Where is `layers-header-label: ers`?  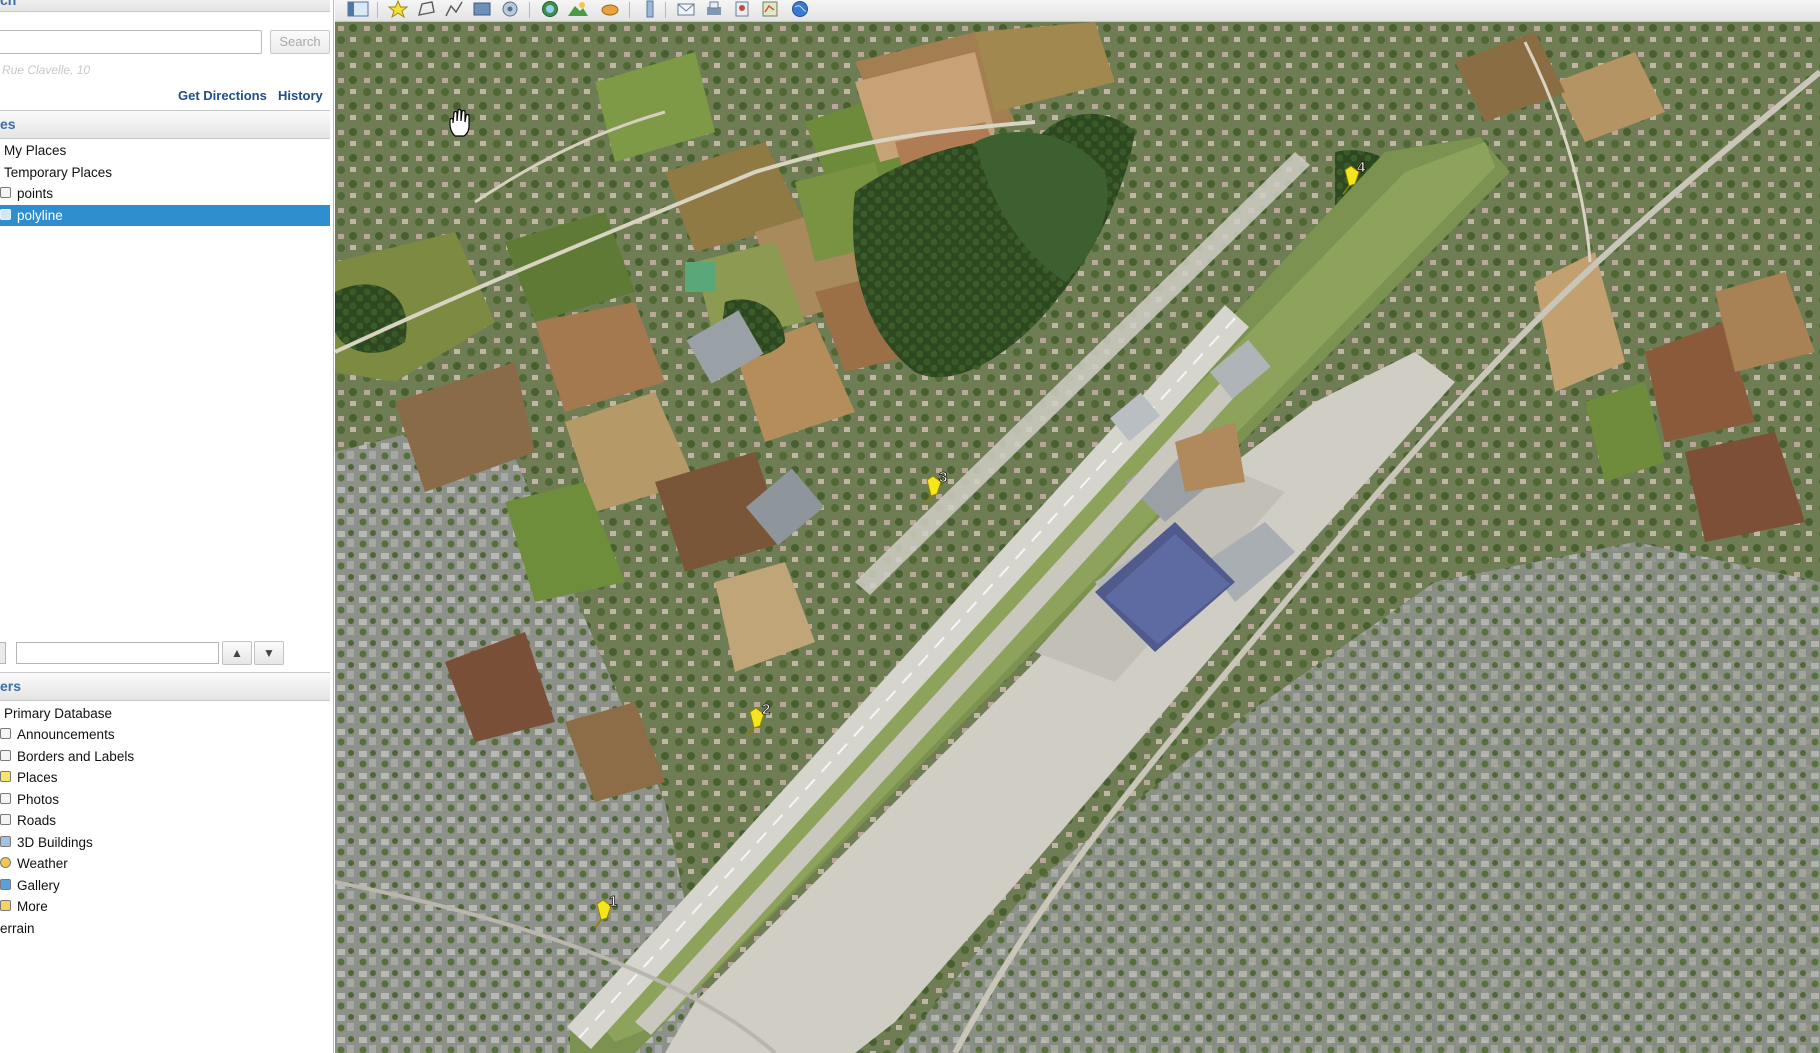
layers-header-label: ers is located at coordinates (11, 686).